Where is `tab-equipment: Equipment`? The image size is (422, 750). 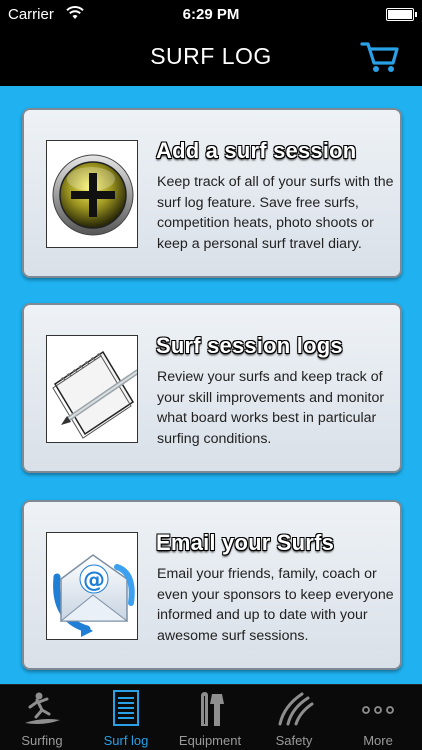
tab-equipment: Equipment is located at coordinates (210, 717).